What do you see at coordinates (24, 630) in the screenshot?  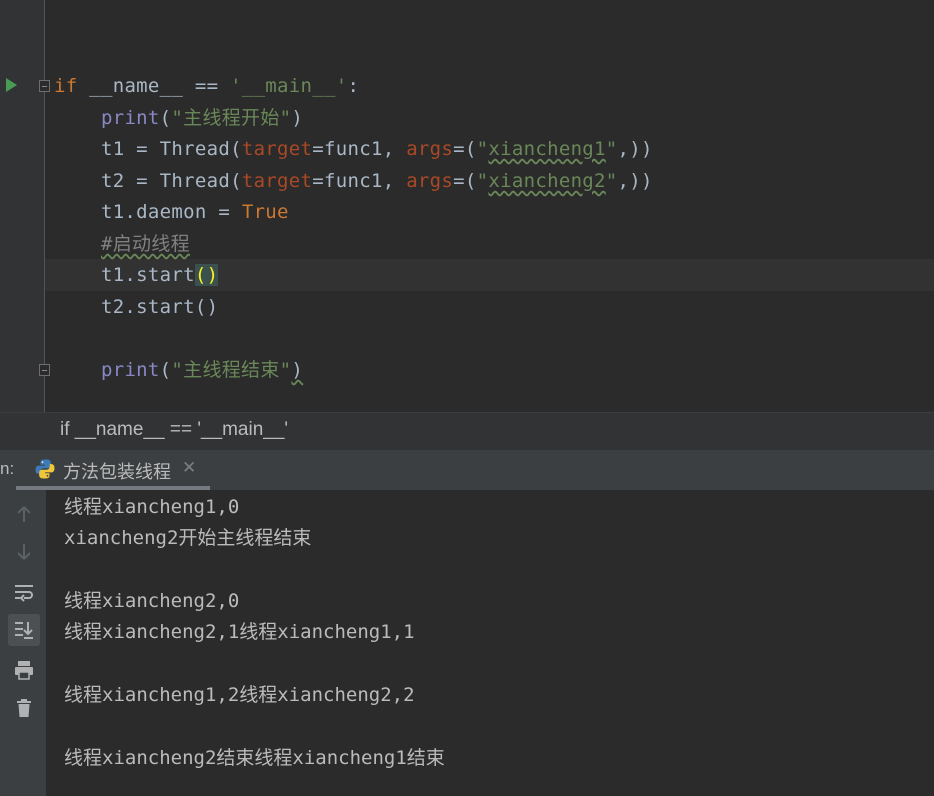 I see `scroll-to-end-icon` at bounding box center [24, 630].